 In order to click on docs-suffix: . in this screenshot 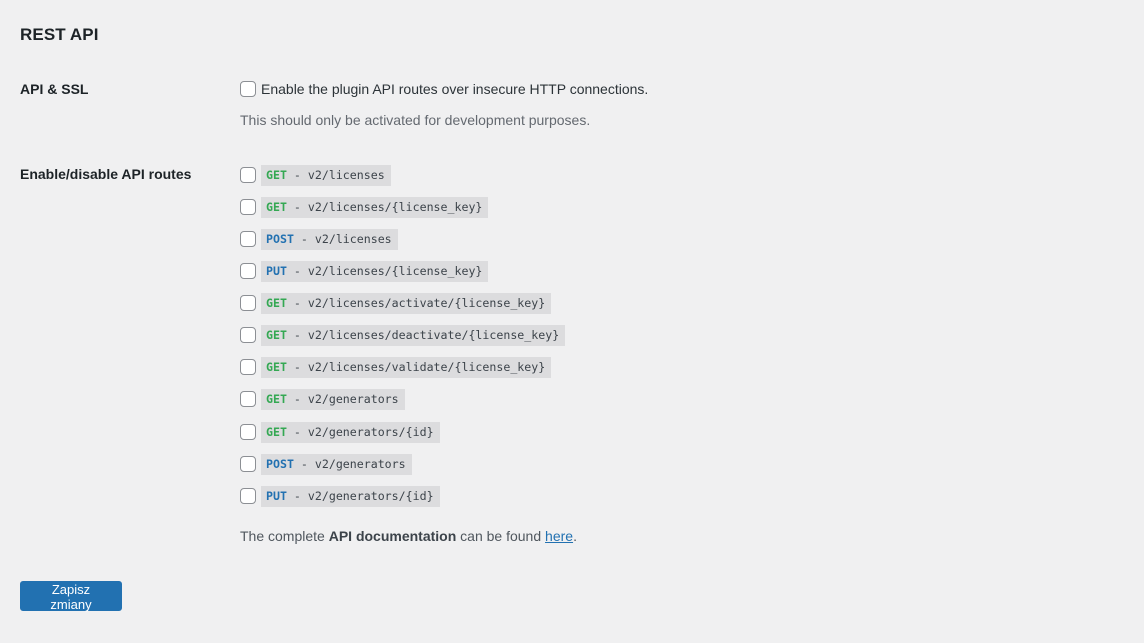, I will do `click(575, 536)`.